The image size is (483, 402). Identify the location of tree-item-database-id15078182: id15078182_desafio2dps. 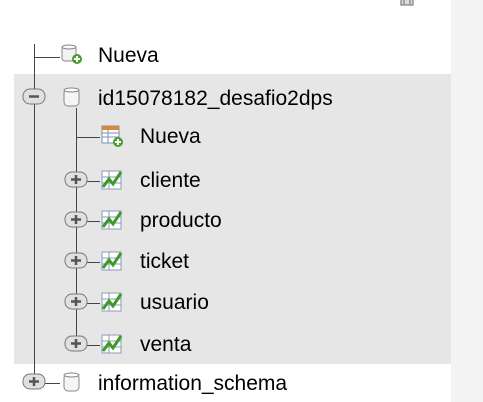
(225, 99).